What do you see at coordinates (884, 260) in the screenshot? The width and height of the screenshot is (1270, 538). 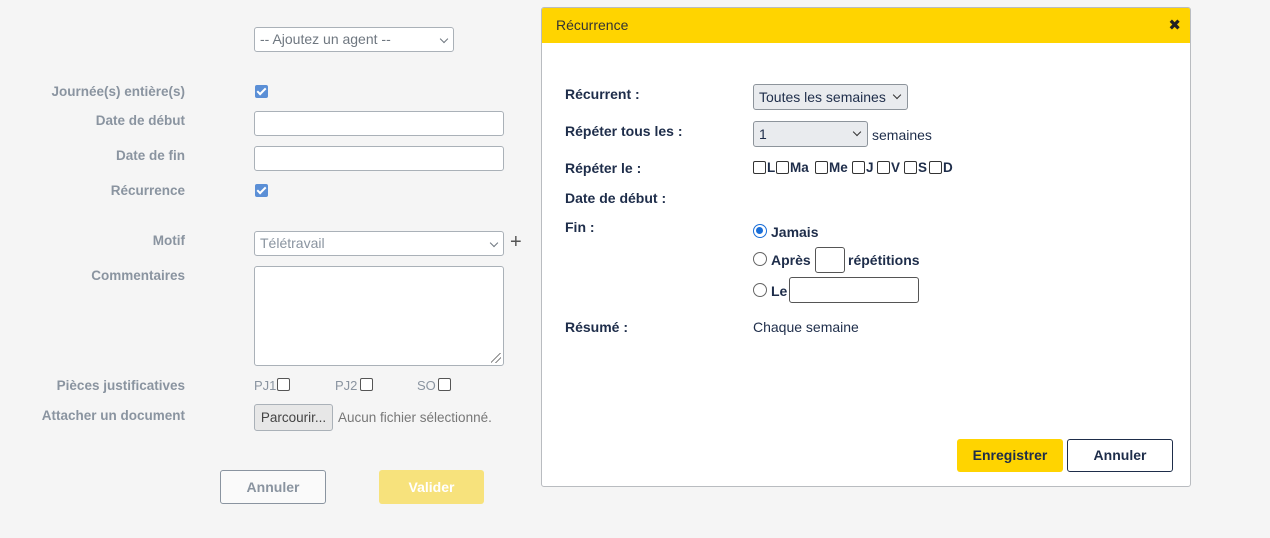 I see `repetitions-label: répétitions` at bounding box center [884, 260].